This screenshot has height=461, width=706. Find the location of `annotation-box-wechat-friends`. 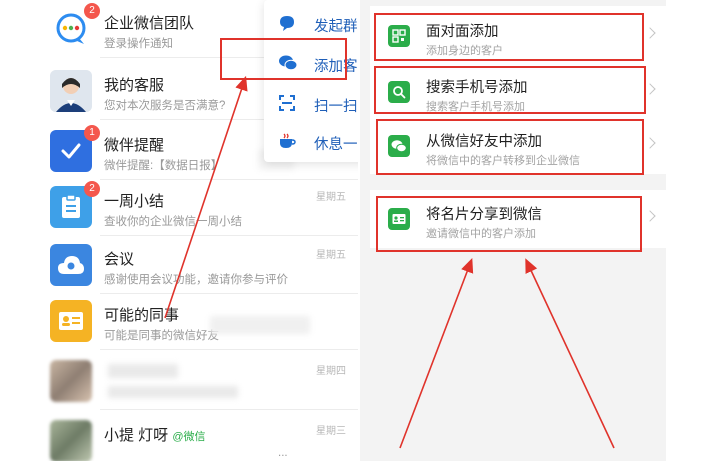

annotation-box-wechat-friends is located at coordinates (510, 147).